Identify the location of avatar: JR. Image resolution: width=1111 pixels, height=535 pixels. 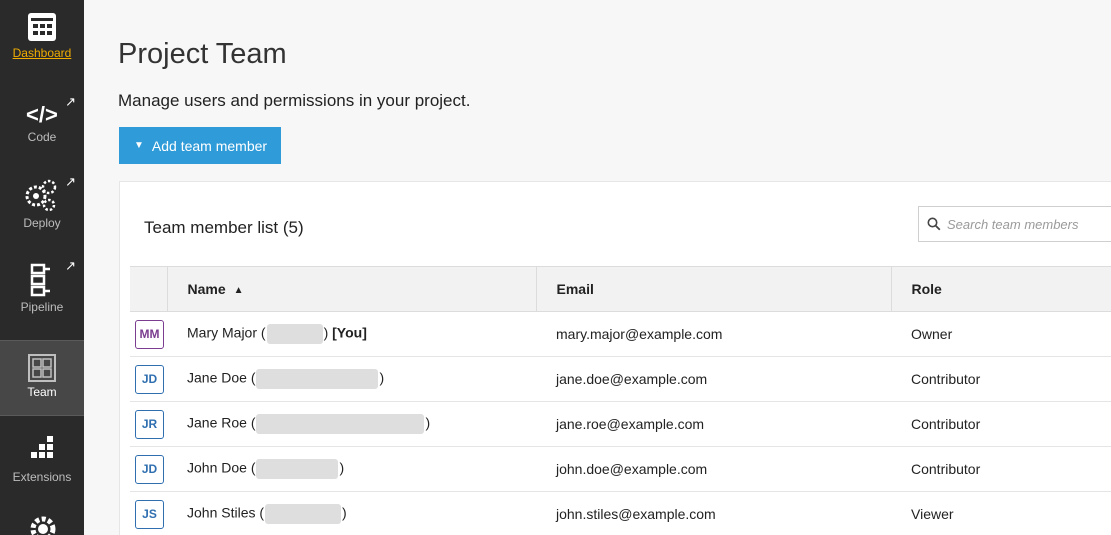
(149, 424).